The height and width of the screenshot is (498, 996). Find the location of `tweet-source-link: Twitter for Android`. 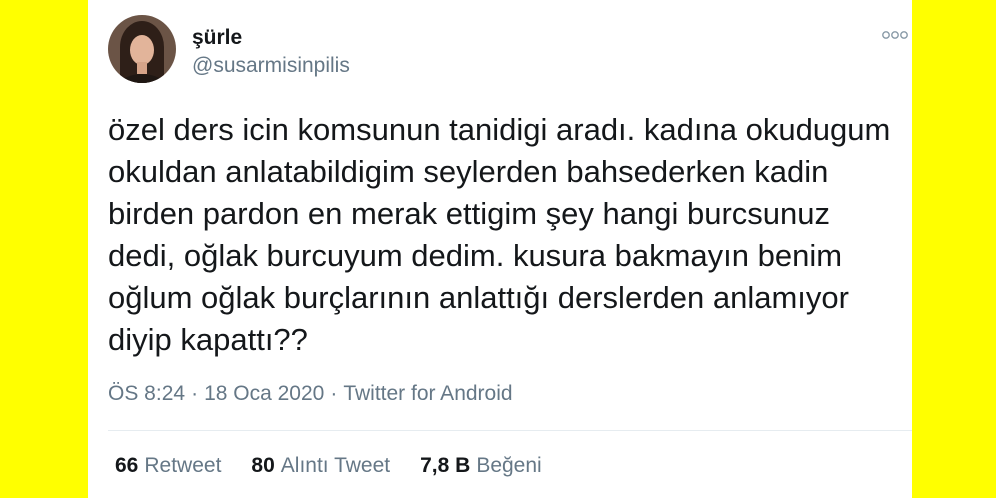

tweet-source-link: Twitter for Android is located at coordinates (427, 393).